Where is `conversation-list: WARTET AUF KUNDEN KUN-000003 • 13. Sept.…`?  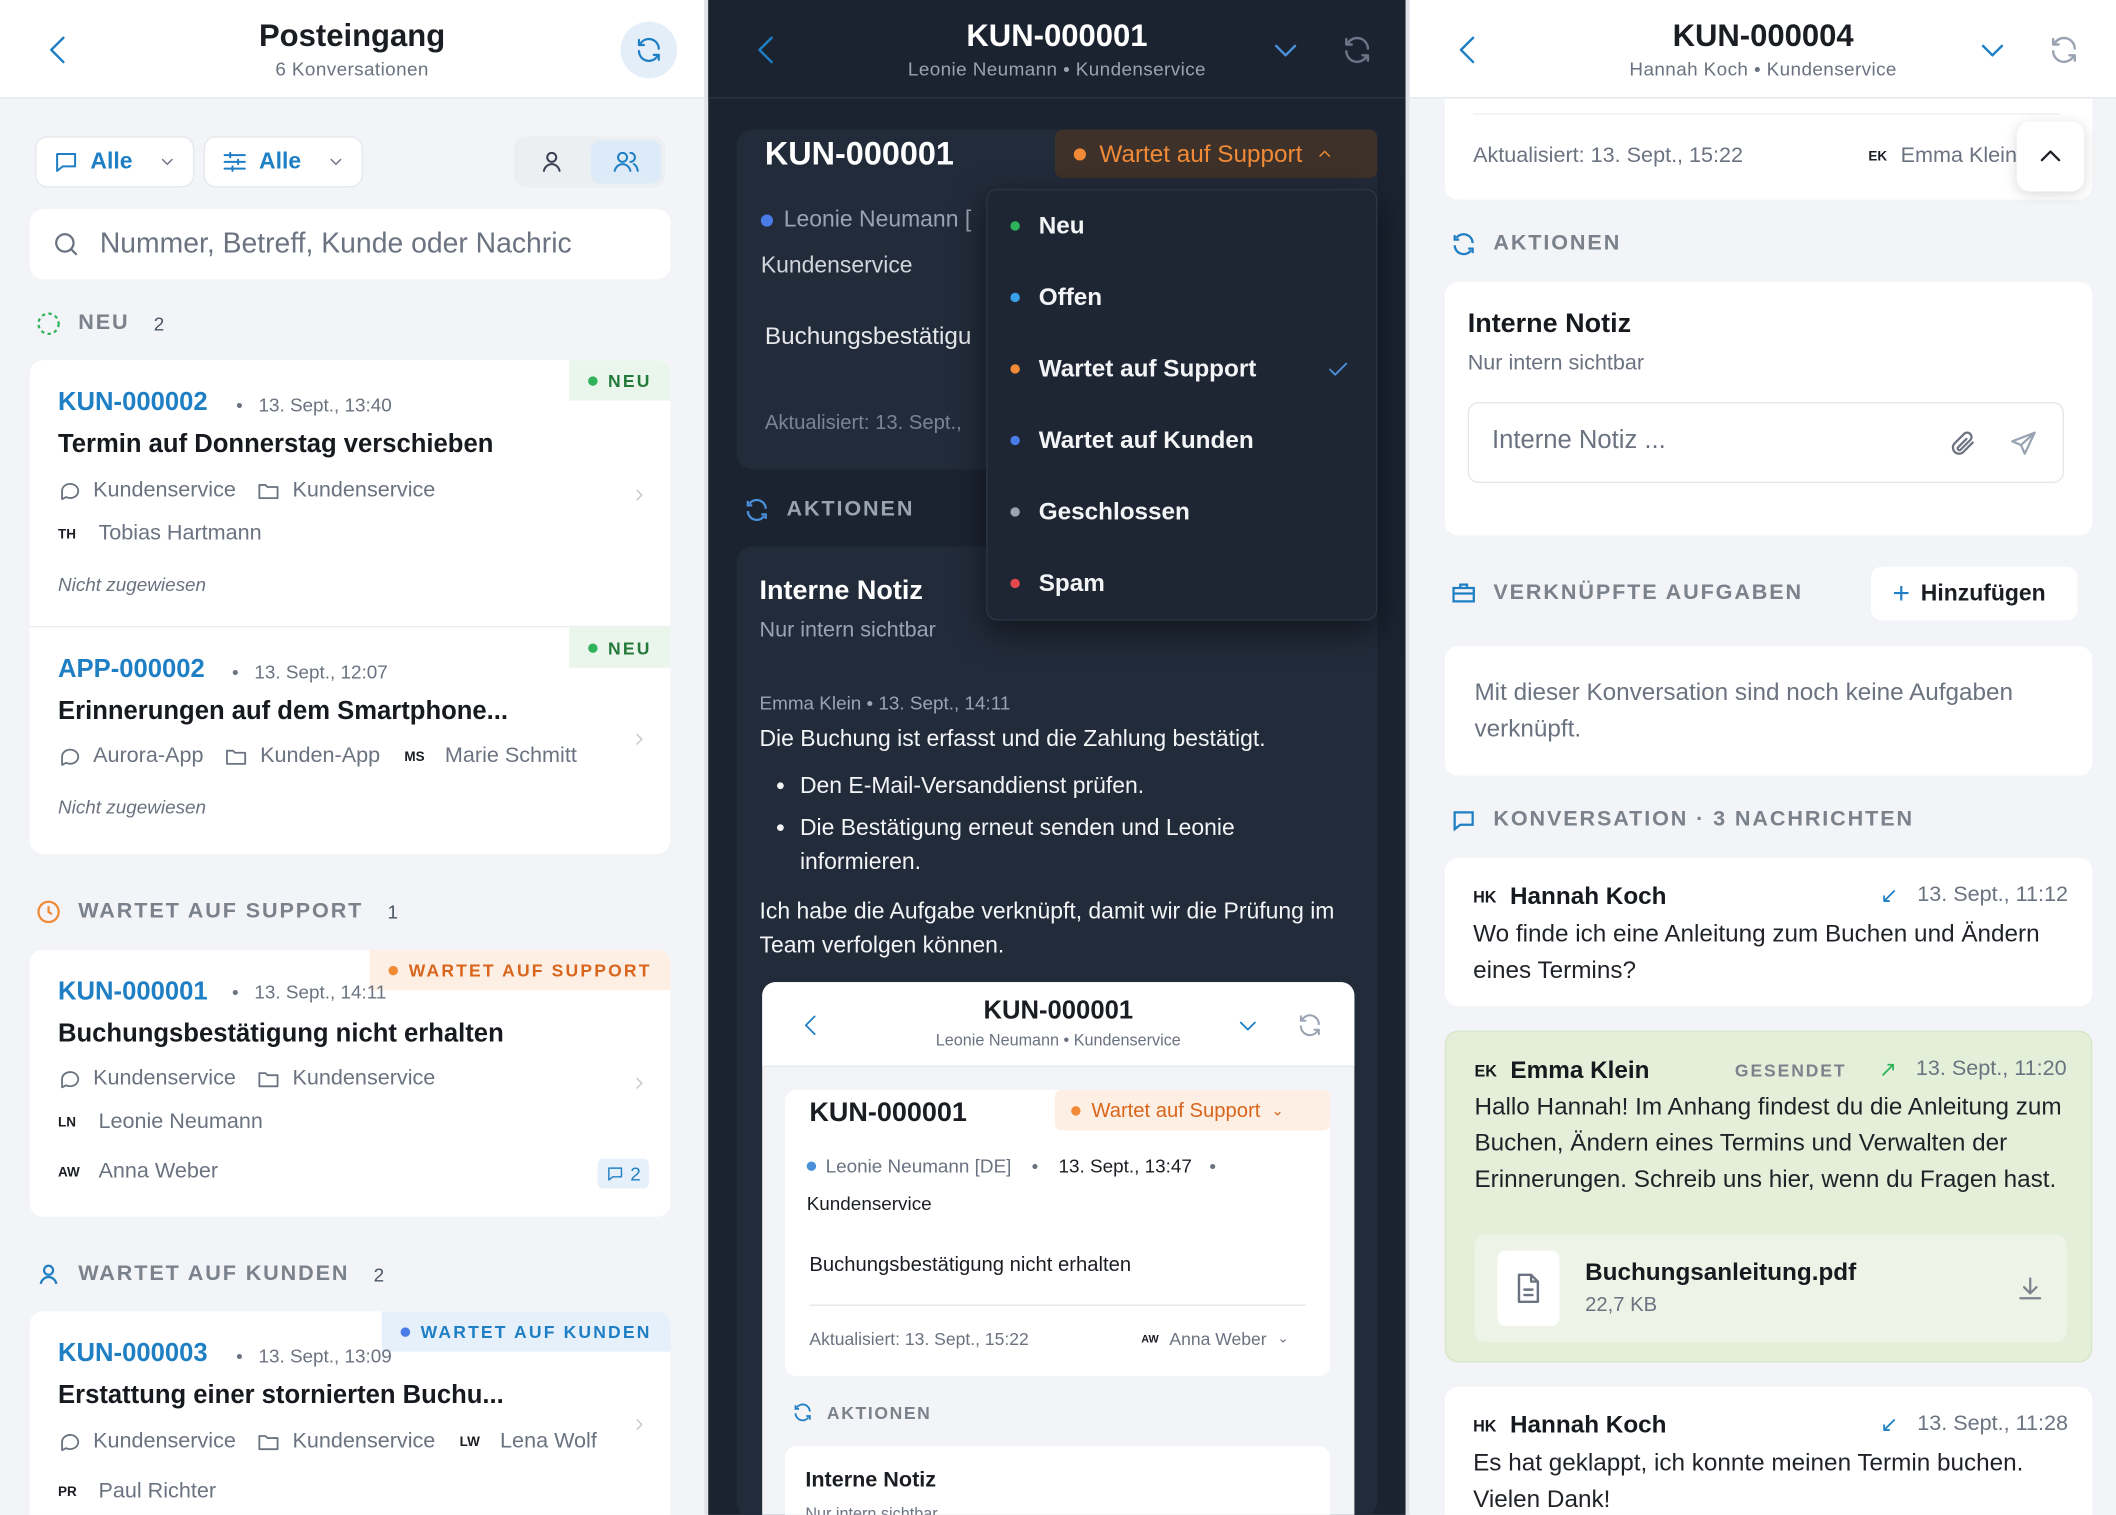 conversation-list: WARTET AUF KUNDEN KUN-000003 • 13. Sept.… is located at coordinates (350, 1413).